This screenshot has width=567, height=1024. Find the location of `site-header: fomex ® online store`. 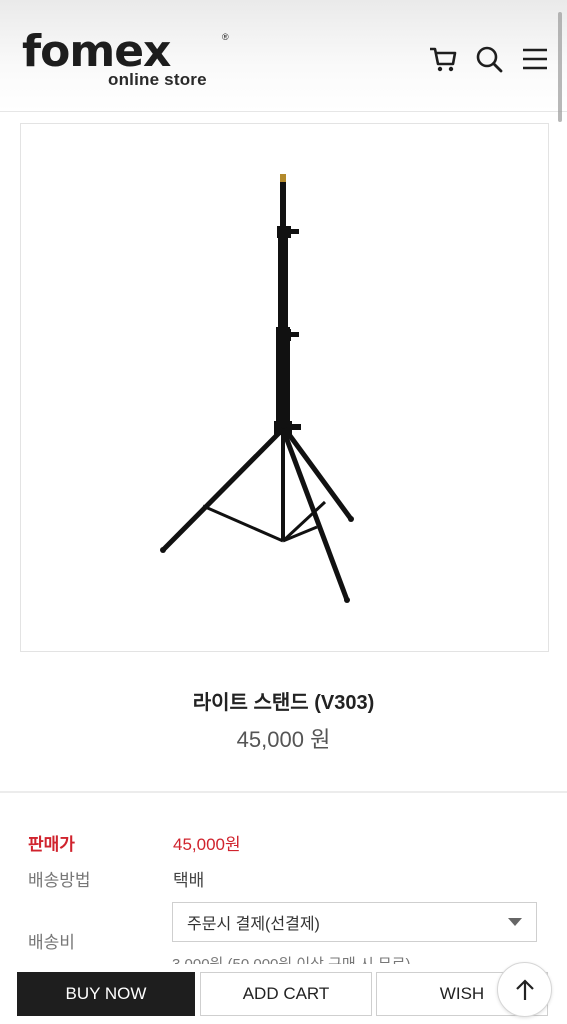

site-header: fomex ® online store is located at coordinates (283, 56).